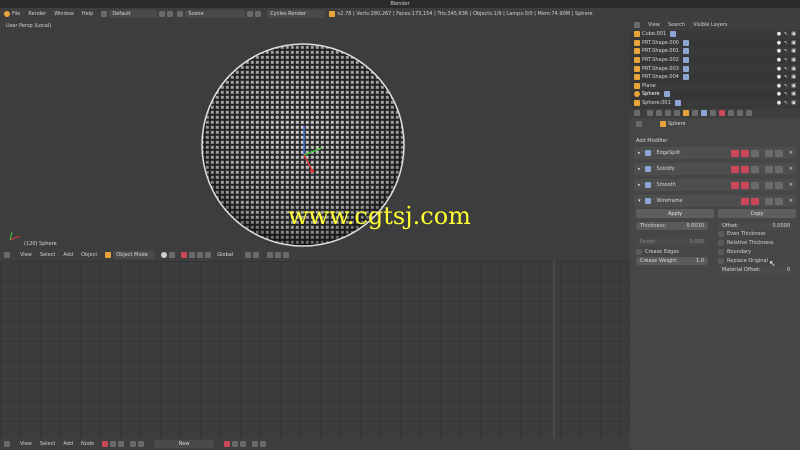 Image resolution: width=800 pixels, height=450 pixels. What do you see at coordinates (141, 444) in the screenshot?
I see `world-nodes-icon` at bounding box center [141, 444].